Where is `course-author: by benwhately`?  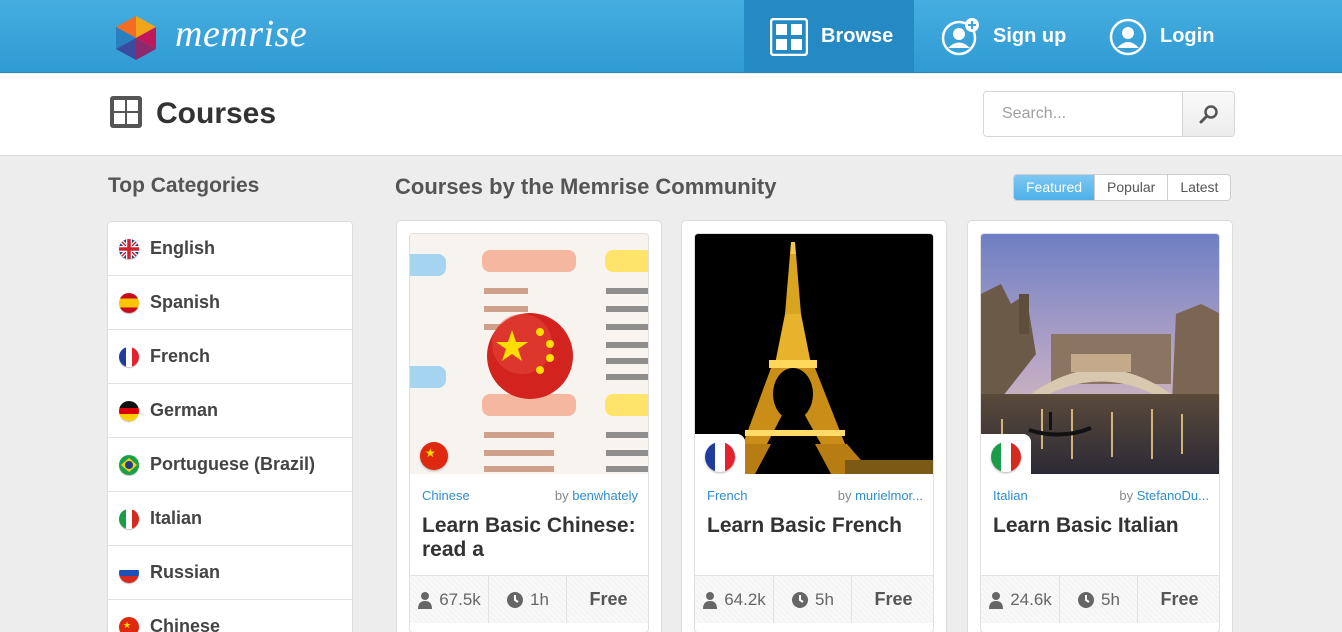
course-author: by benwhately is located at coordinates (596, 495).